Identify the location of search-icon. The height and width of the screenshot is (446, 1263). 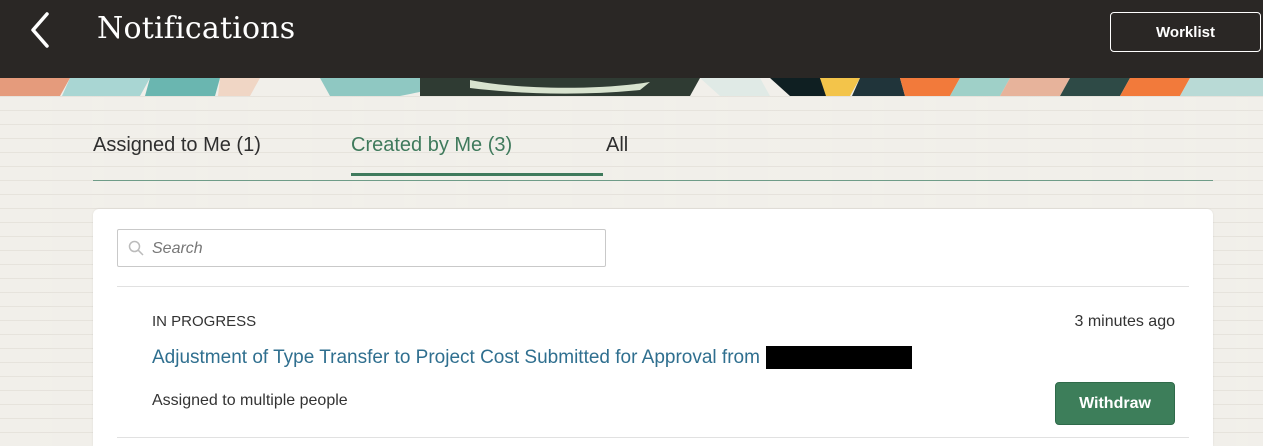
(136, 248).